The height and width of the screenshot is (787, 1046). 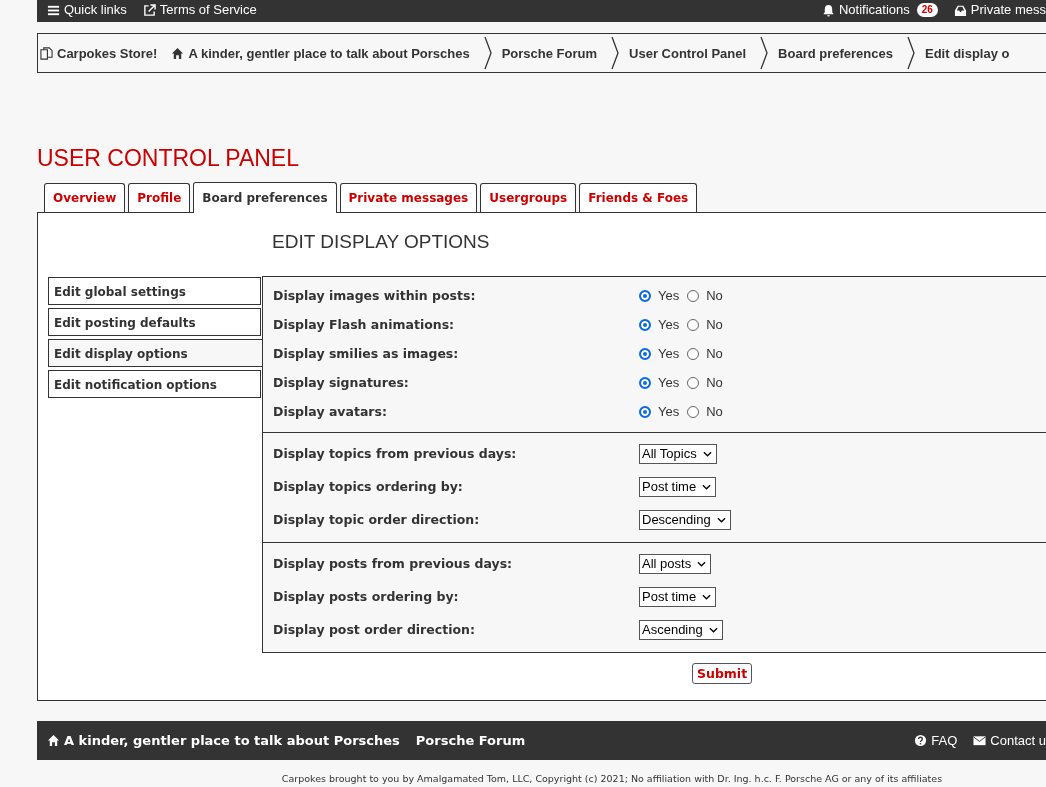 I want to click on breadcrumb-link: User Control Panel, so click(x=688, y=53).